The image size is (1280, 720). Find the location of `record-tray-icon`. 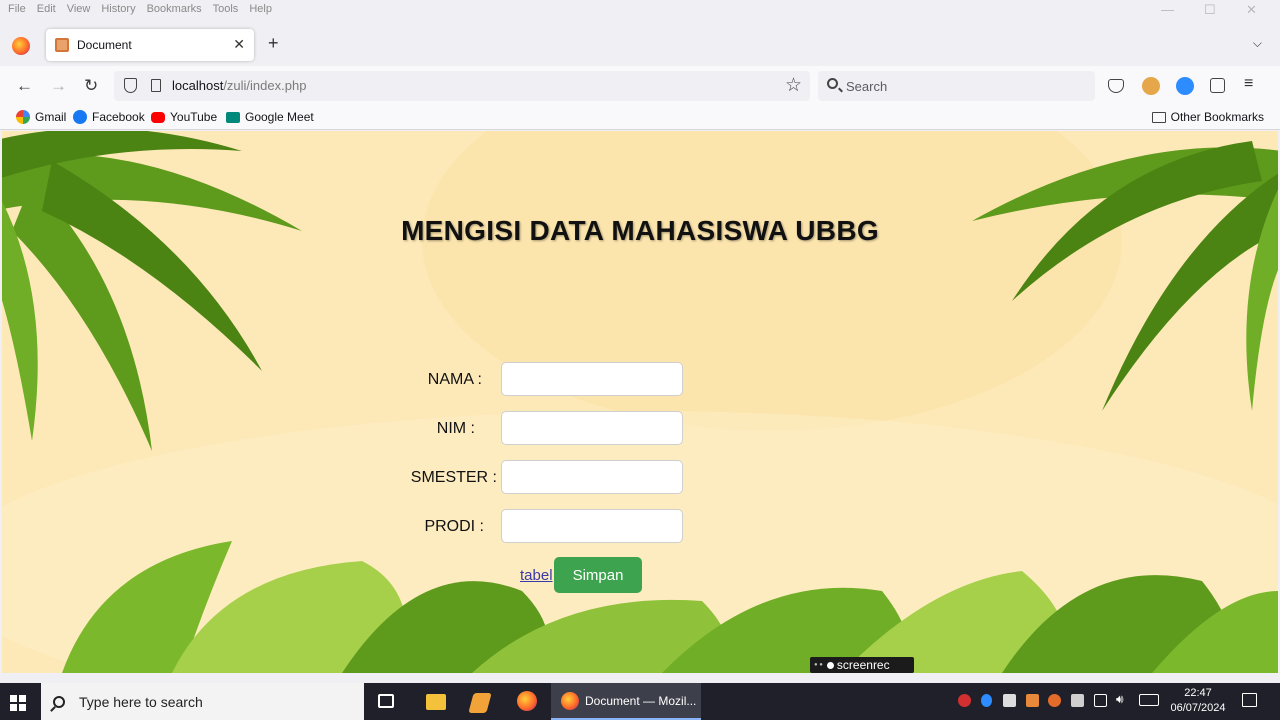

record-tray-icon is located at coordinates (964, 700).